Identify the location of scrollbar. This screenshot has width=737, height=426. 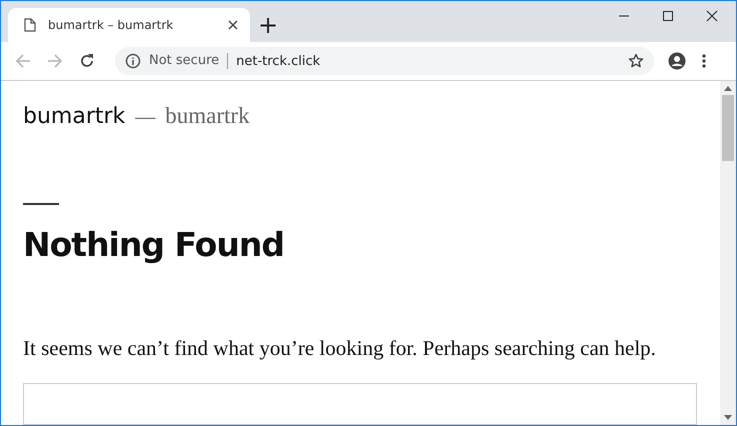
(728, 253).